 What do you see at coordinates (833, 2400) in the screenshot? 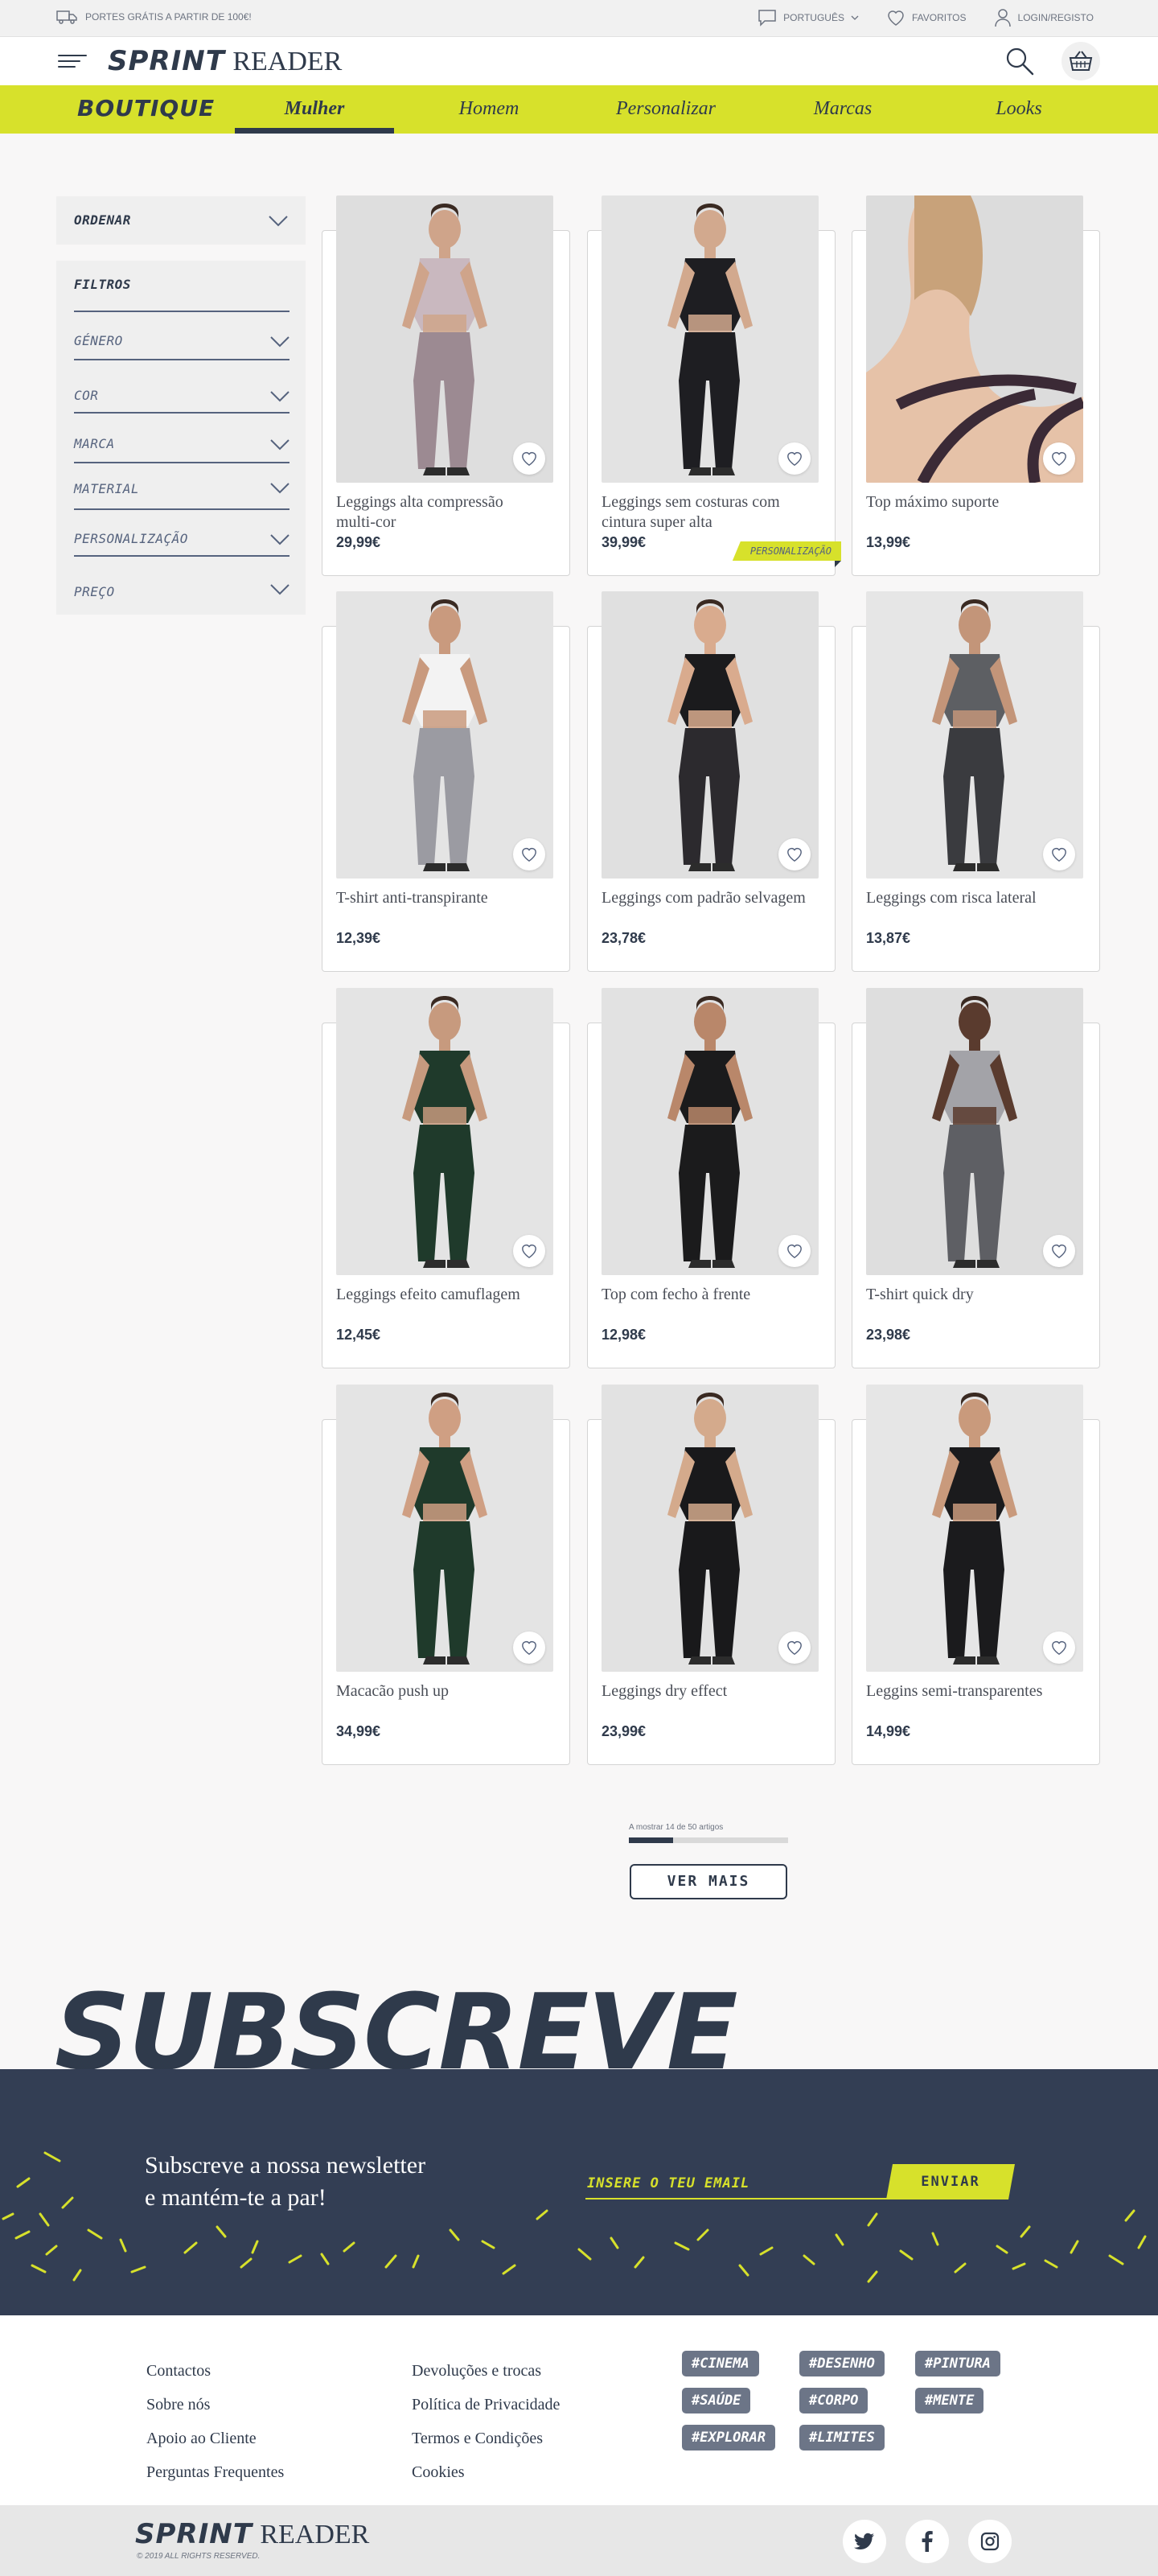
I see `hashtag-chip: #CORPO` at bounding box center [833, 2400].